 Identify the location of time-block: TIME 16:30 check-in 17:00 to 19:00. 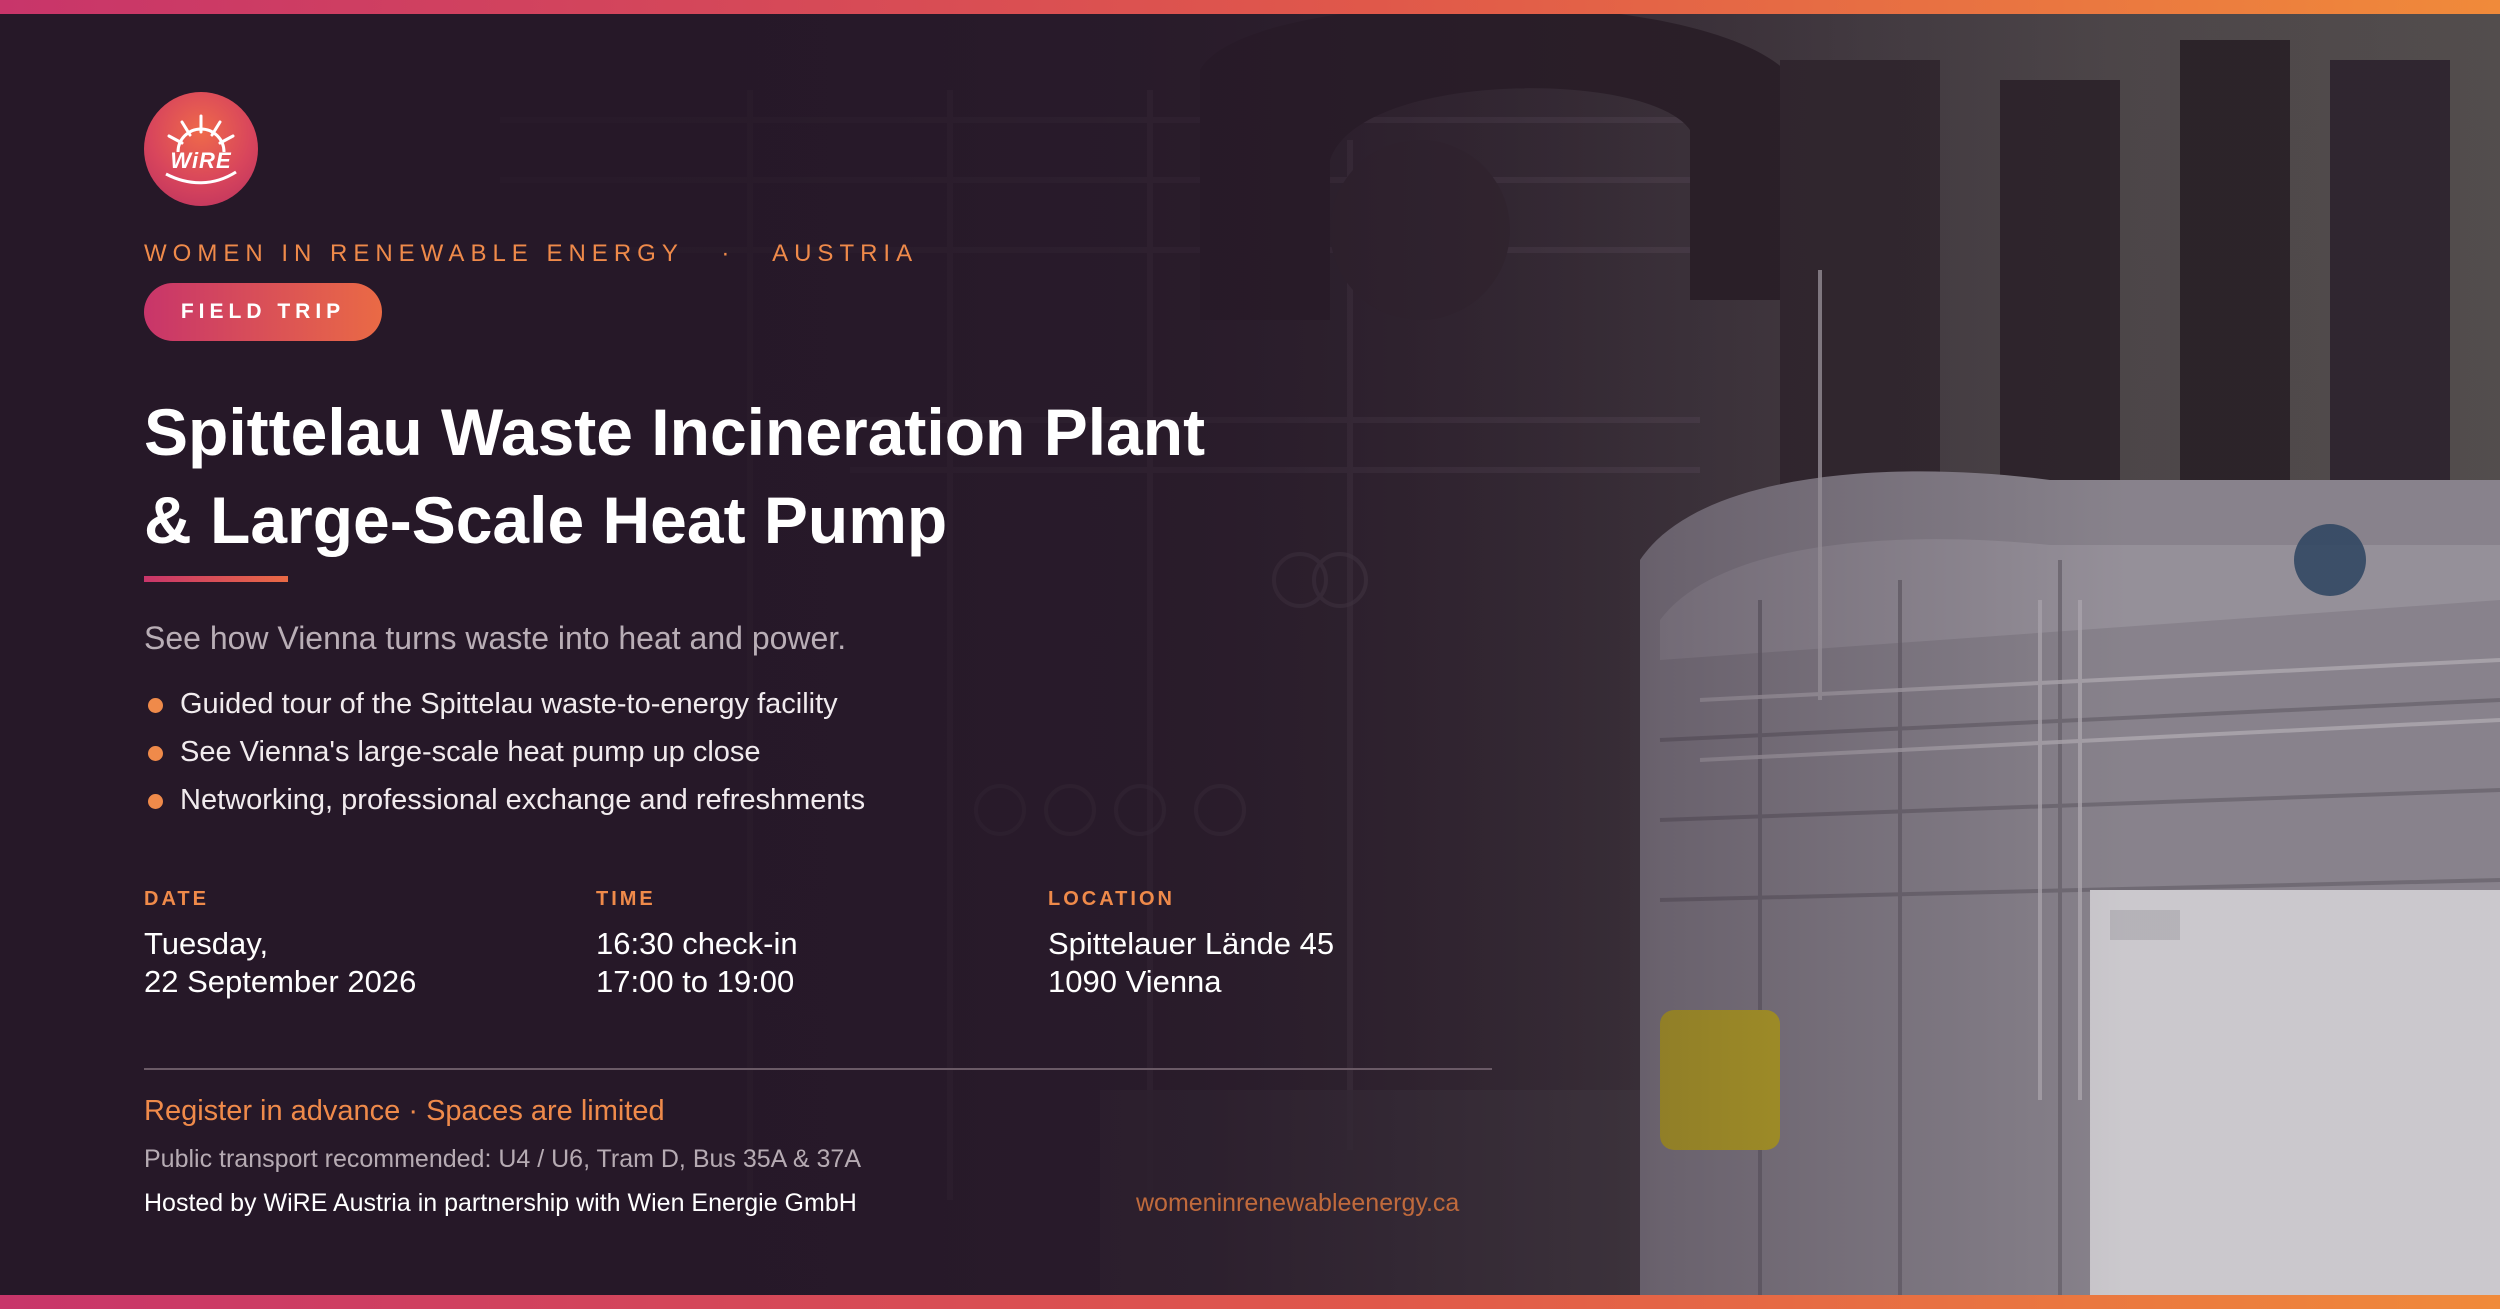
(697, 944).